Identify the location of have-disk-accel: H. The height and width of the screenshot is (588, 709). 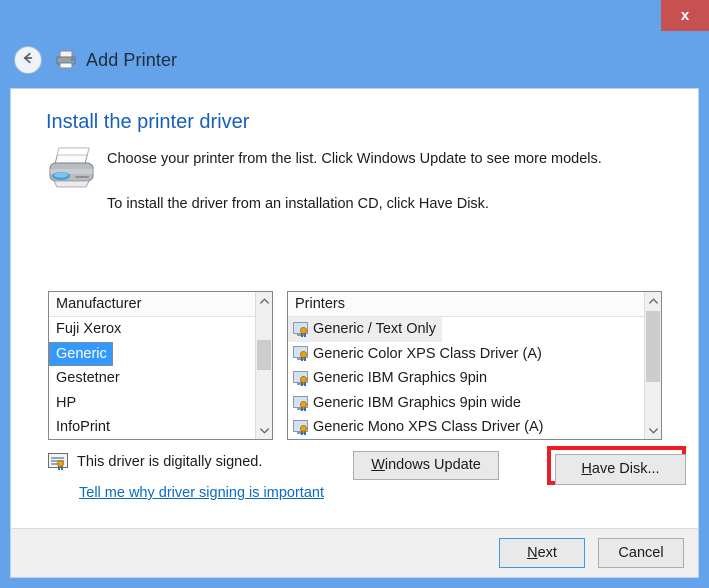
(586, 469).